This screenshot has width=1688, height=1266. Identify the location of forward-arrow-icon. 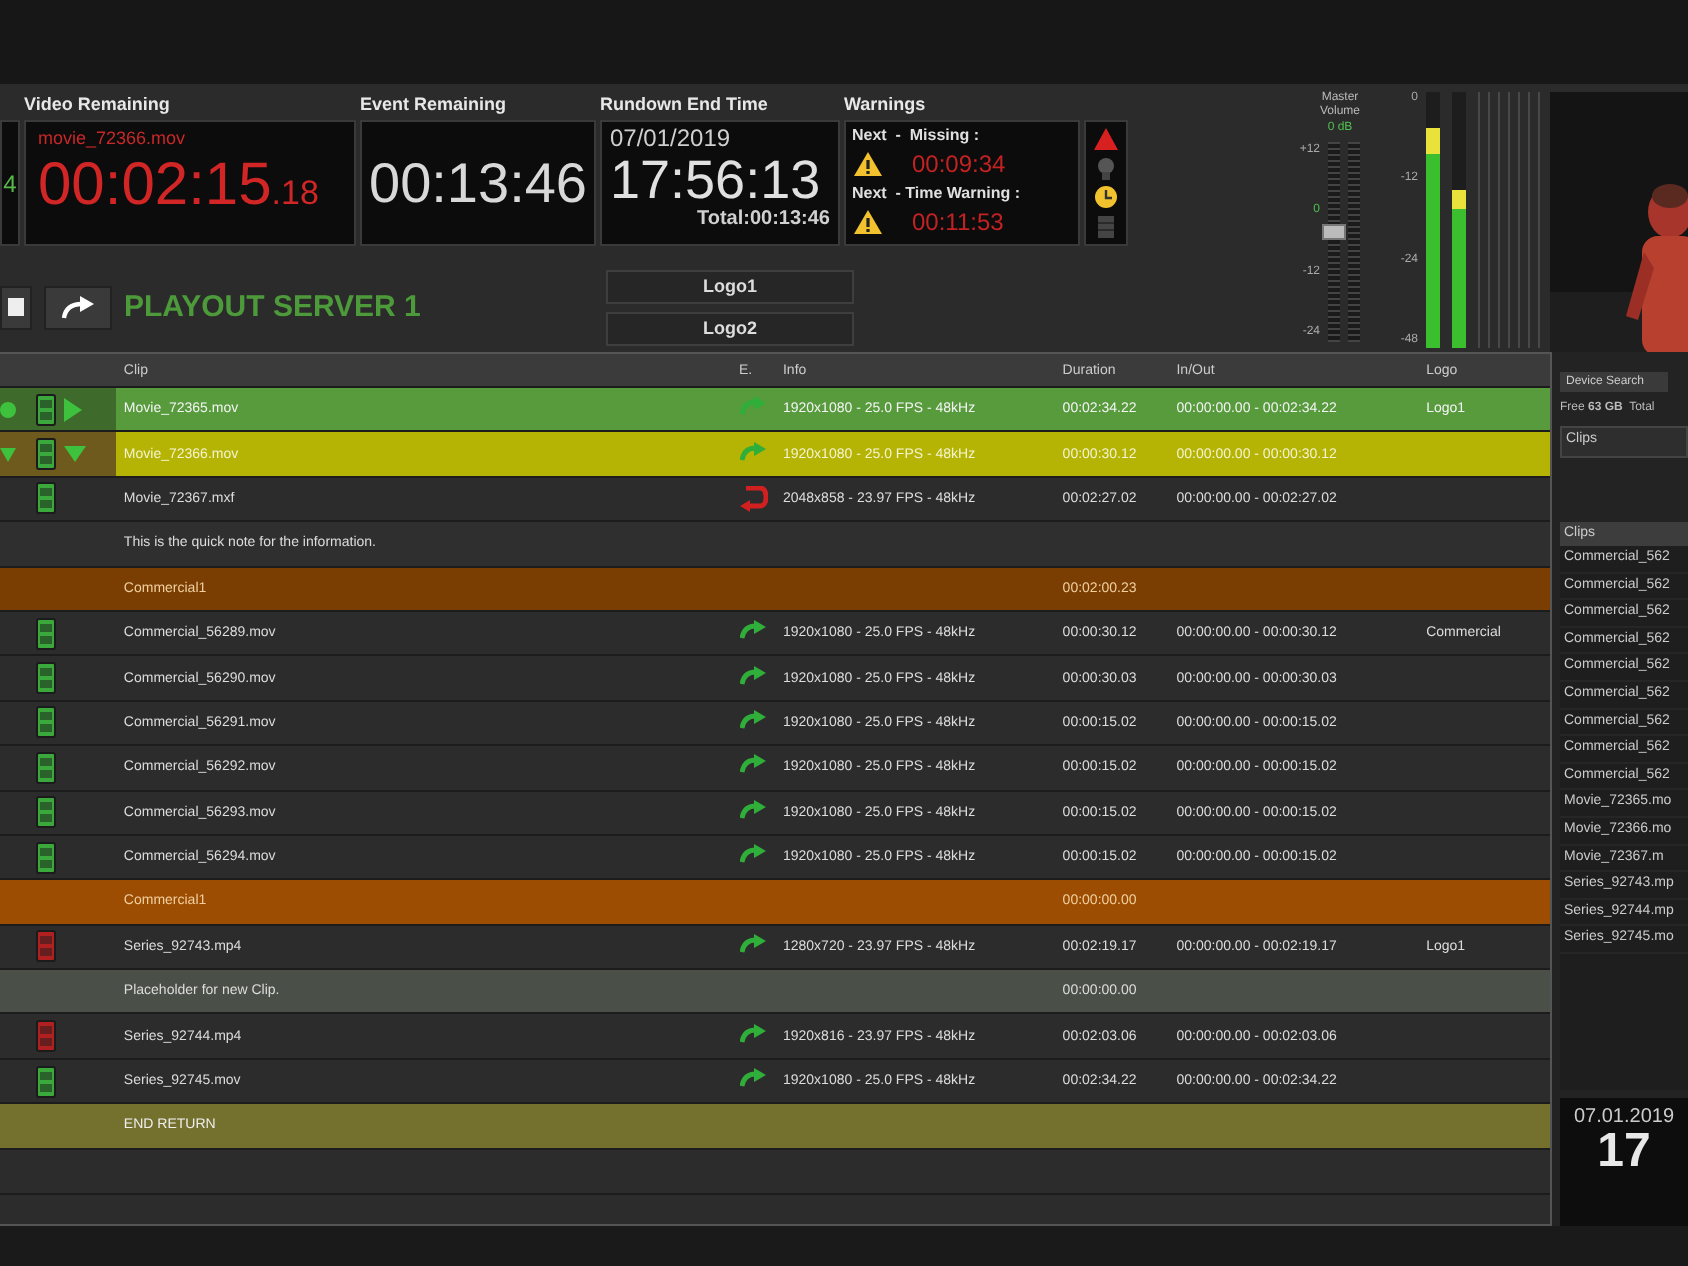
(78, 307).